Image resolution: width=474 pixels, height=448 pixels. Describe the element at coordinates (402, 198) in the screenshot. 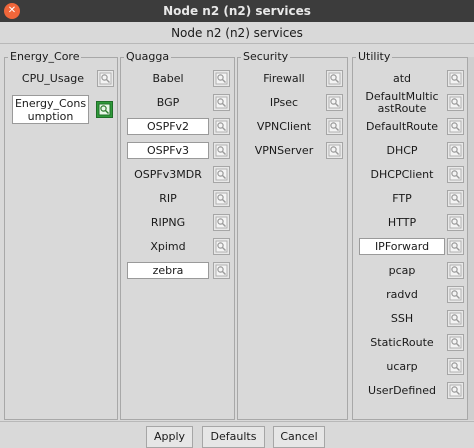

I see `service-ftp: FTP` at that location.